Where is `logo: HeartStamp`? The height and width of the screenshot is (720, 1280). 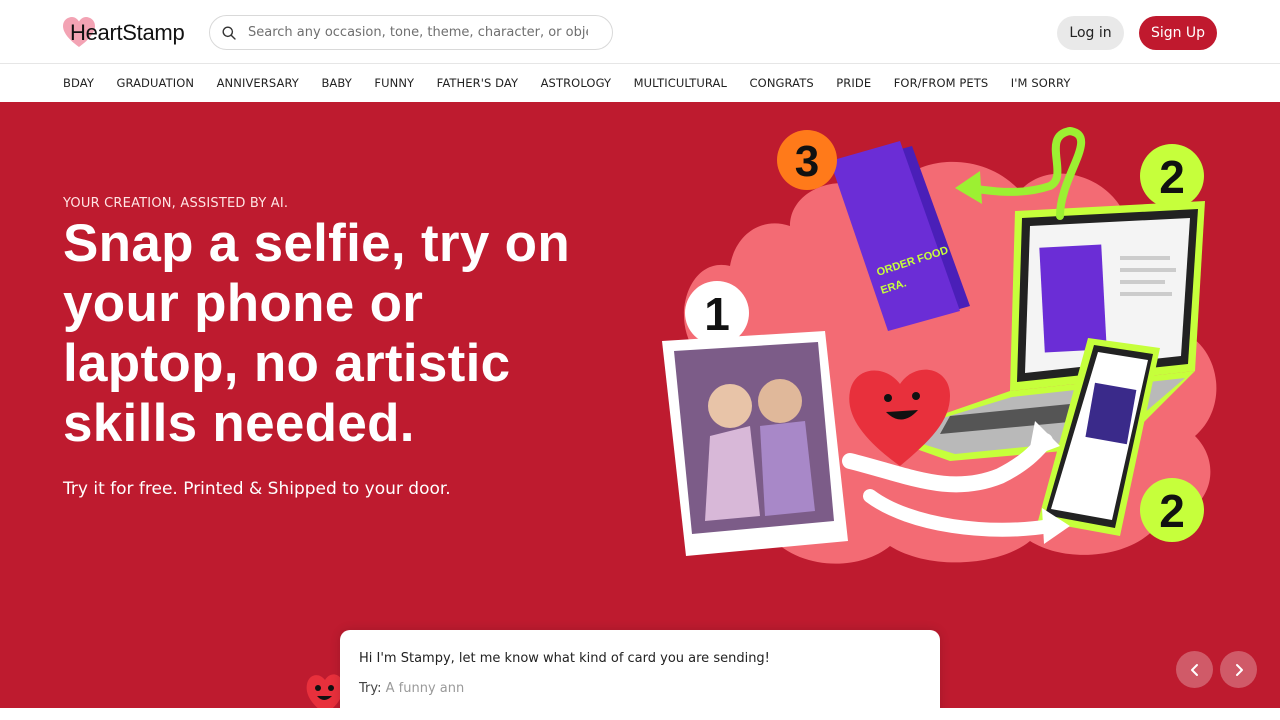 logo: HeartStamp is located at coordinates (123, 33).